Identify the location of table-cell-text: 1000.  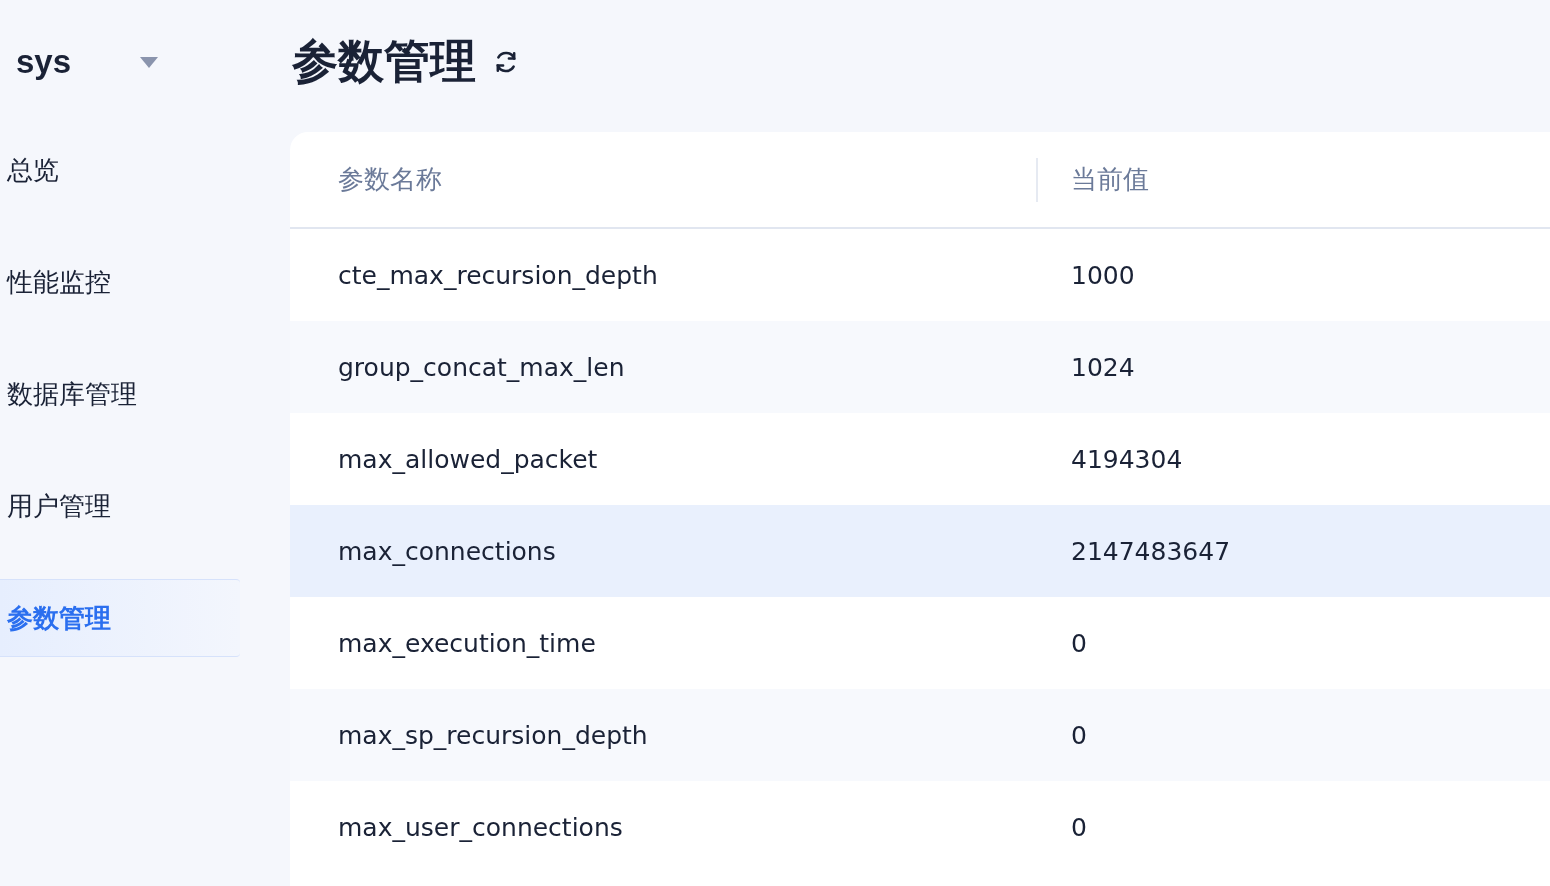
(1103, 275).